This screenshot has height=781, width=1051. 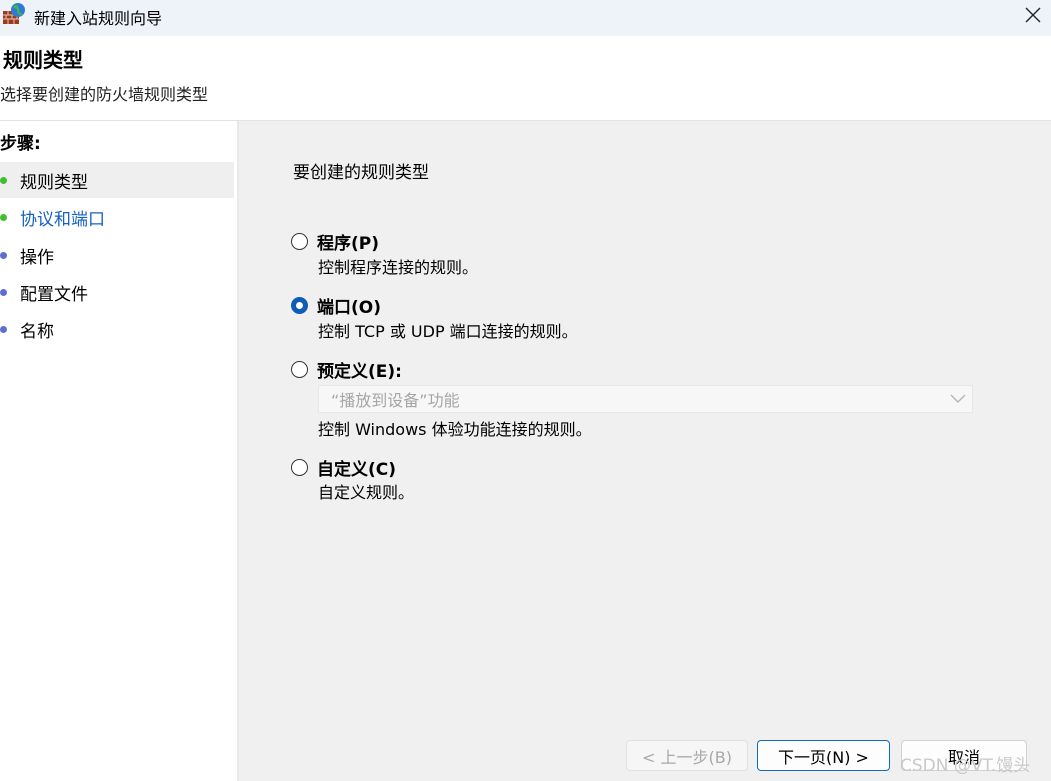 What do you see at coordinates (299, 241) in the screenshot?
I see `radio-program` at bounding box center [299, 241].